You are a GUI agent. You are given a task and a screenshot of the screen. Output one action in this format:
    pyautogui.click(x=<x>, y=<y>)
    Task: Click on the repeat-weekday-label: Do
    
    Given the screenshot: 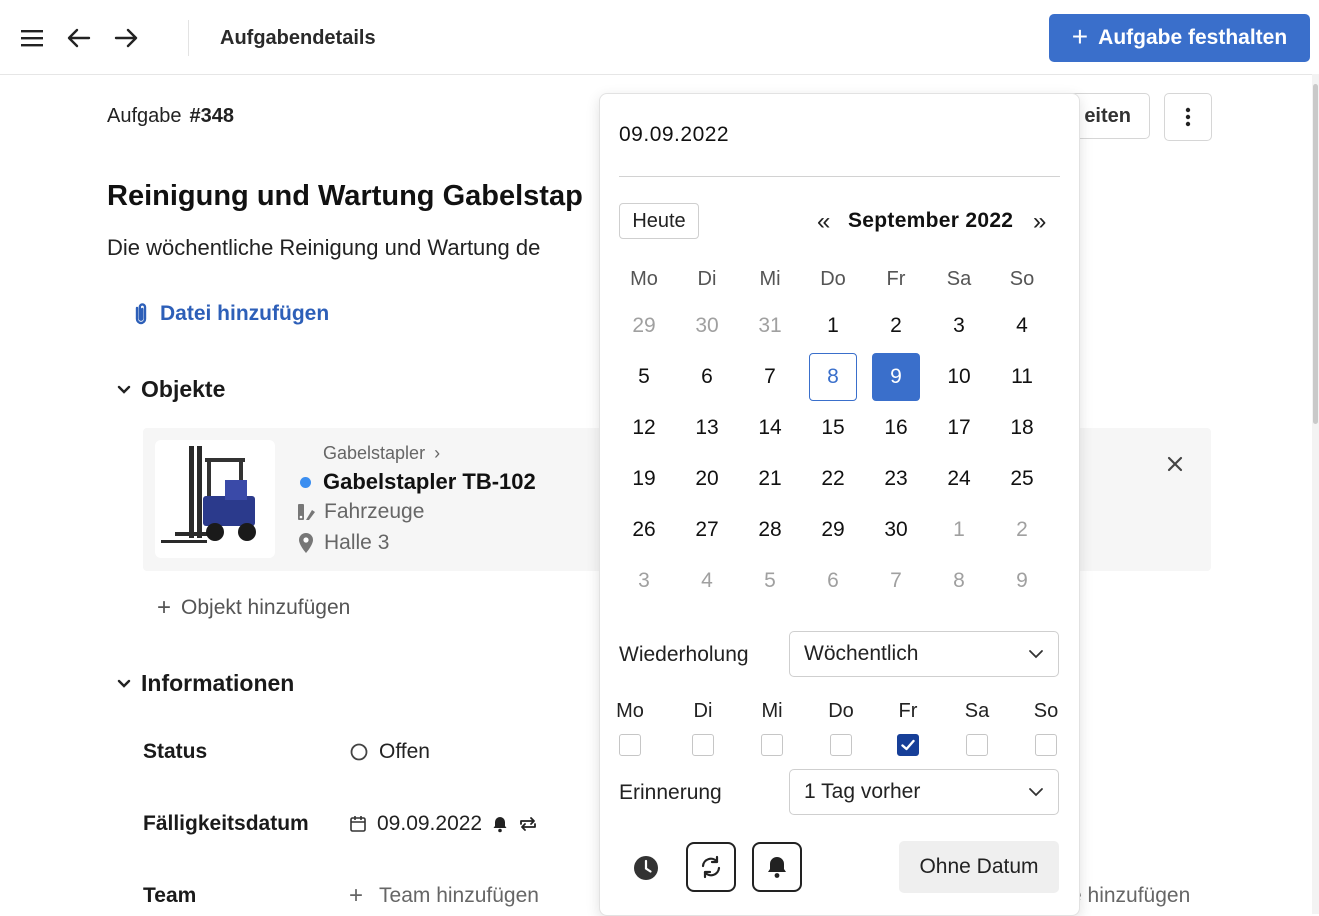 What is the action you would take?
    pyautogui.click(x=841, y=711)
    